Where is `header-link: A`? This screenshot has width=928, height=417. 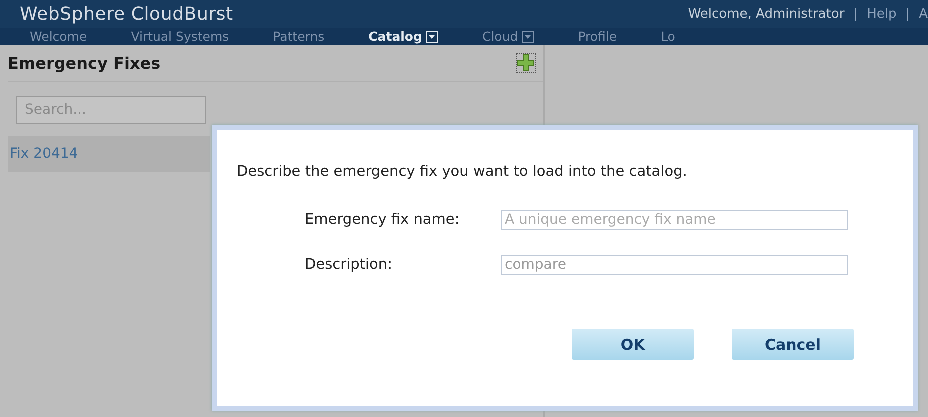
header-link: A is located at coordinates (923, 14).